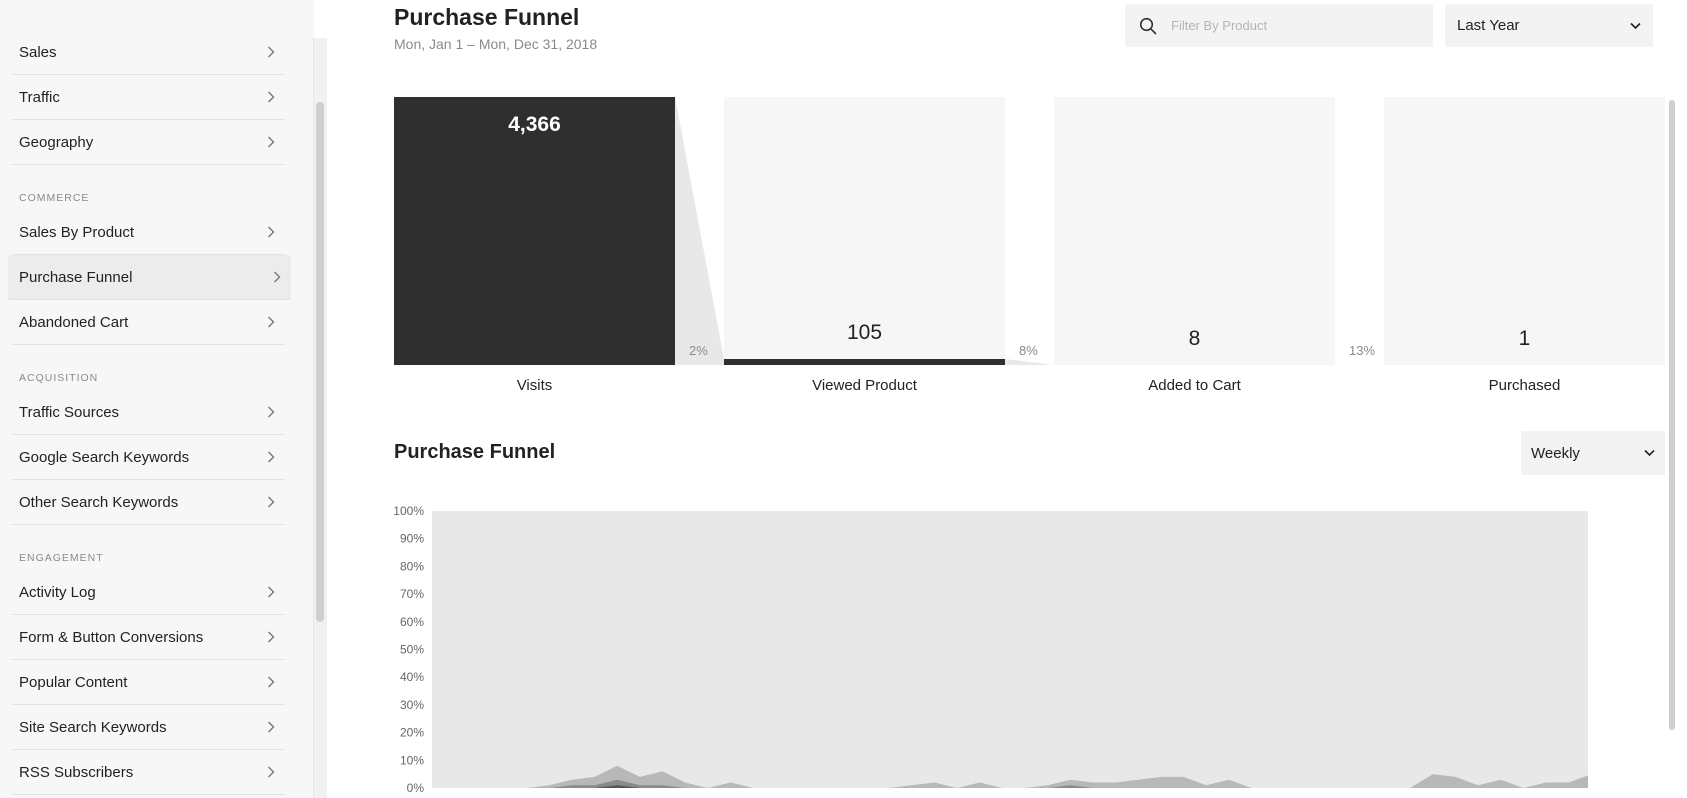 This screenshot has width=1687, height=798. What do you see at coordinates (148, 322) in the screenshot?
I see `sidebar-item-abandoned-cart: Abandoned Cart` at bounding box center [148, 322].